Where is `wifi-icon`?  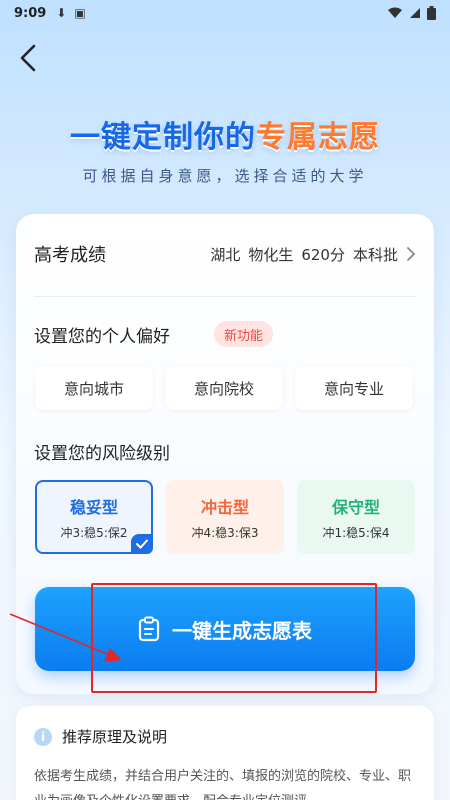 wifi-icon is located at coordinates (395, 12).